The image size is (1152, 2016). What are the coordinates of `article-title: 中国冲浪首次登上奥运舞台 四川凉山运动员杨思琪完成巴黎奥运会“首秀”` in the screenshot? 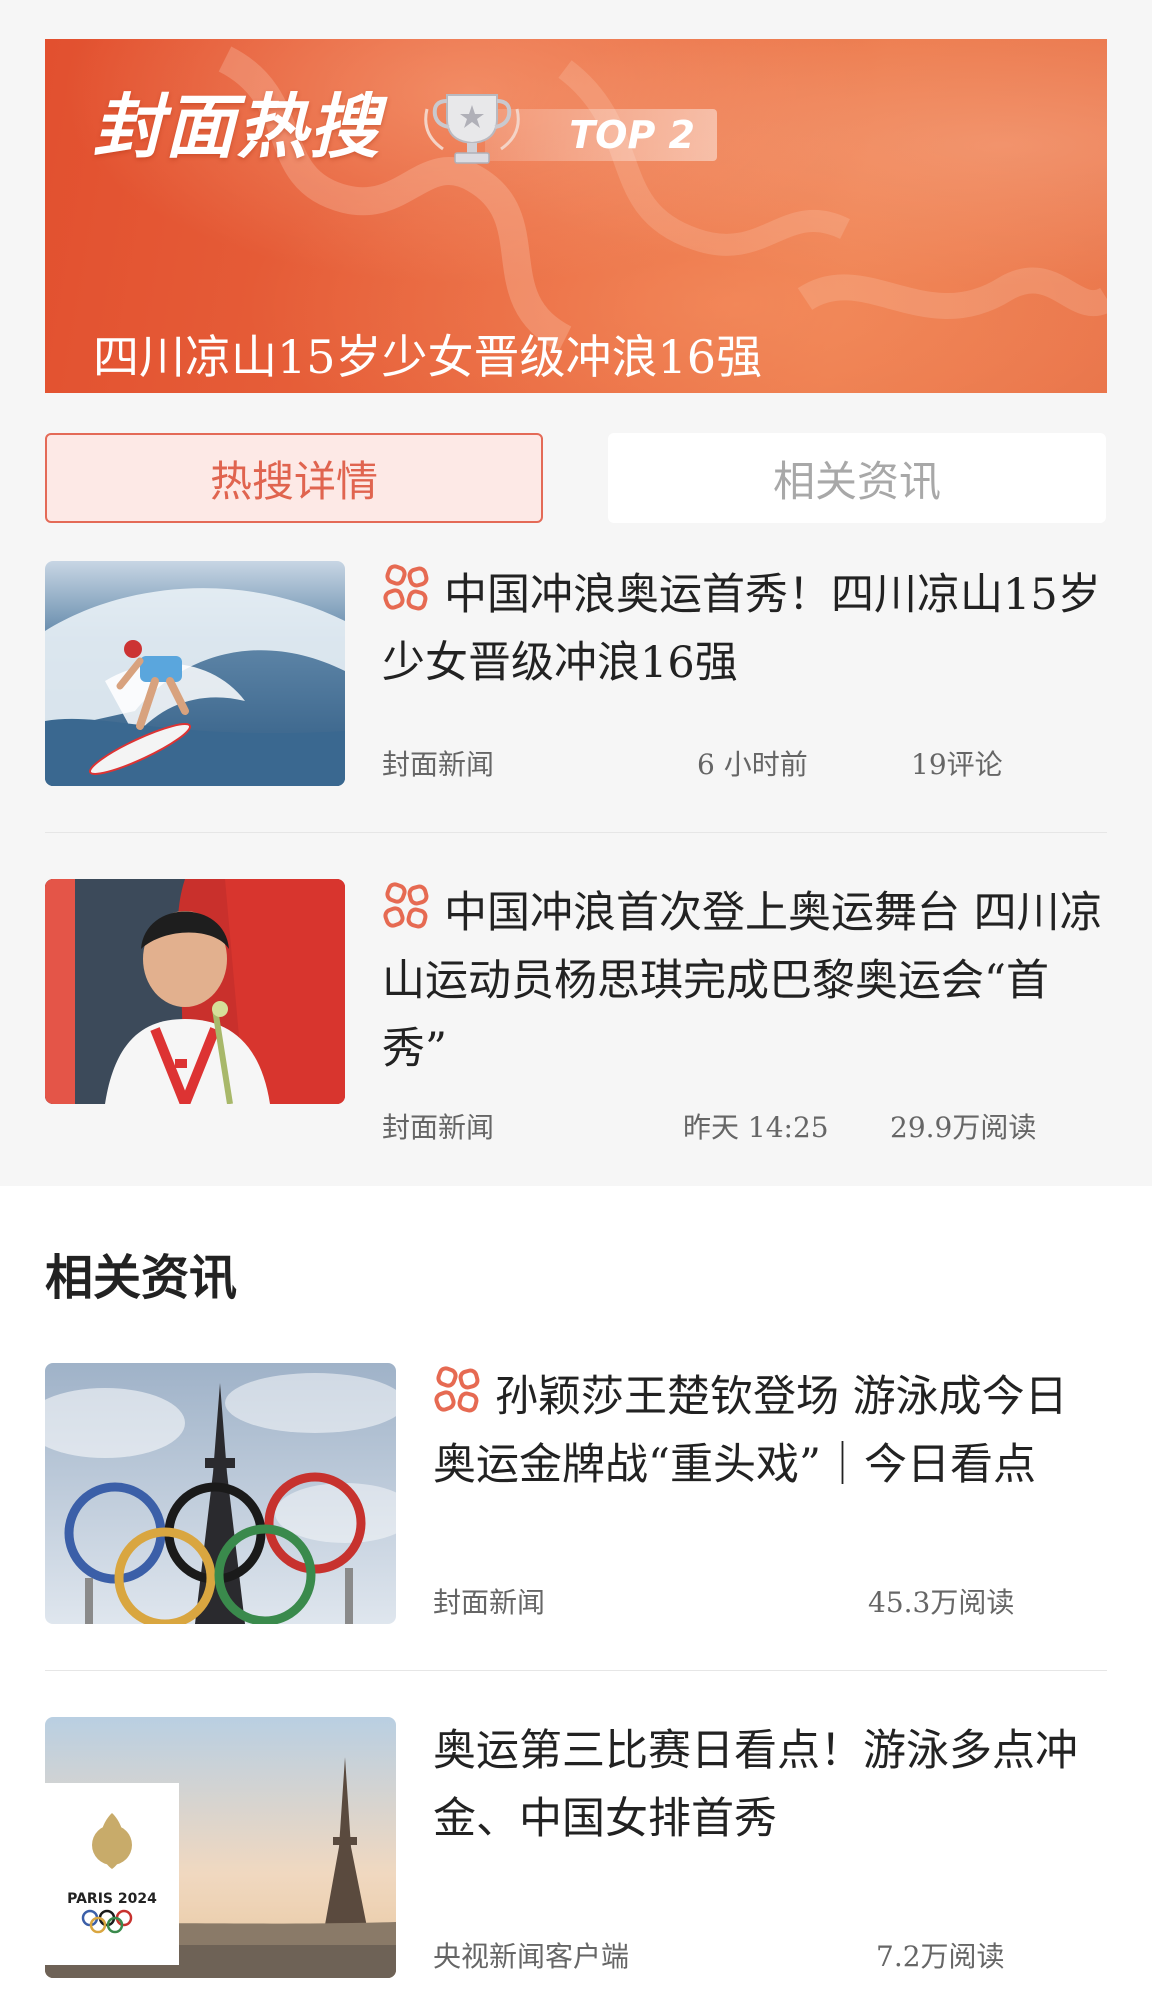 It's located at (744, 981).